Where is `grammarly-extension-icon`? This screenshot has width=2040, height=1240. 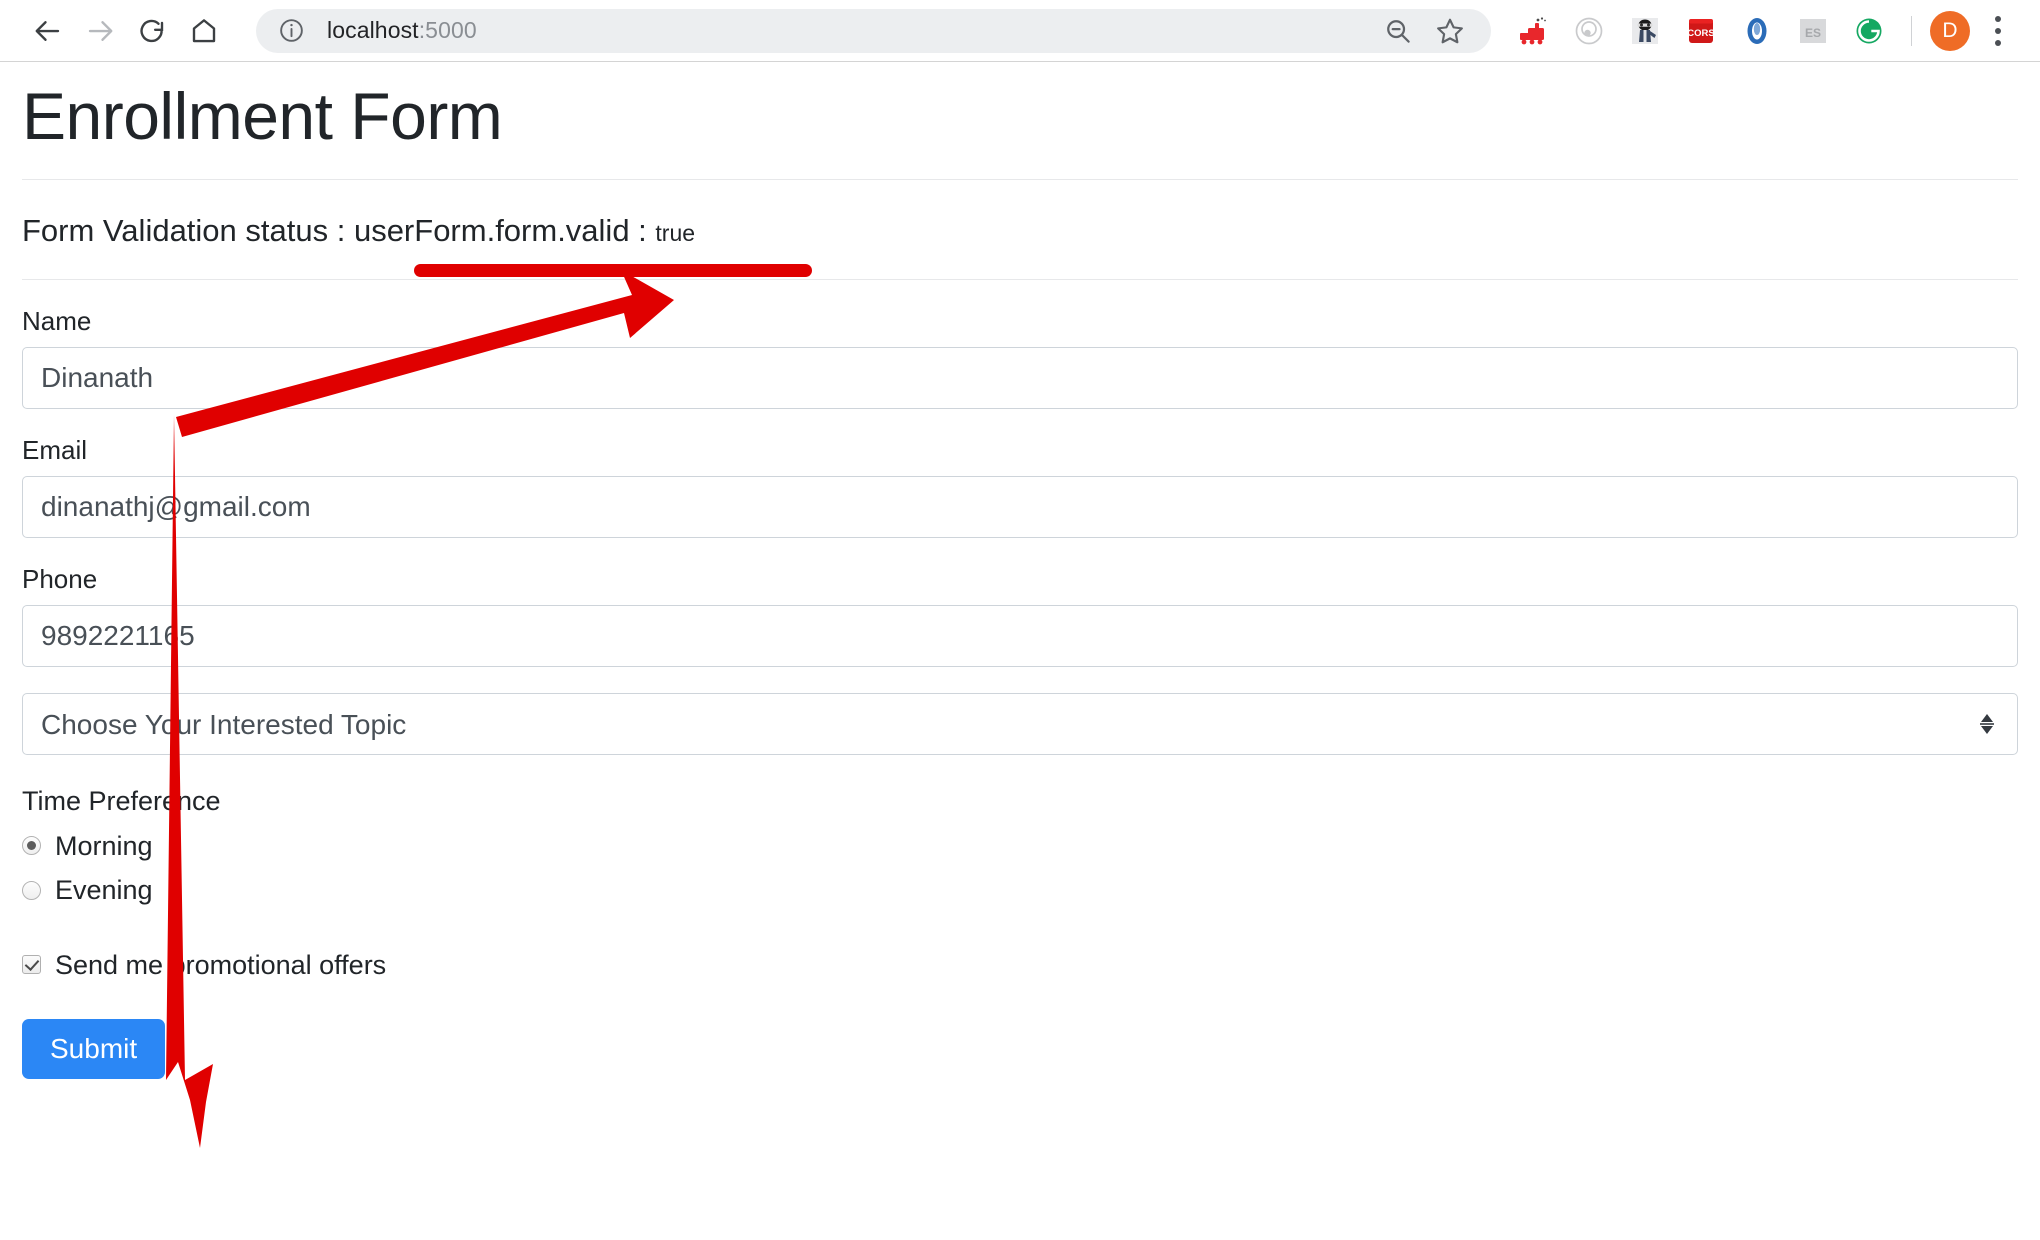 grammarly-extension-icon is located at coordinates (1869, 31).